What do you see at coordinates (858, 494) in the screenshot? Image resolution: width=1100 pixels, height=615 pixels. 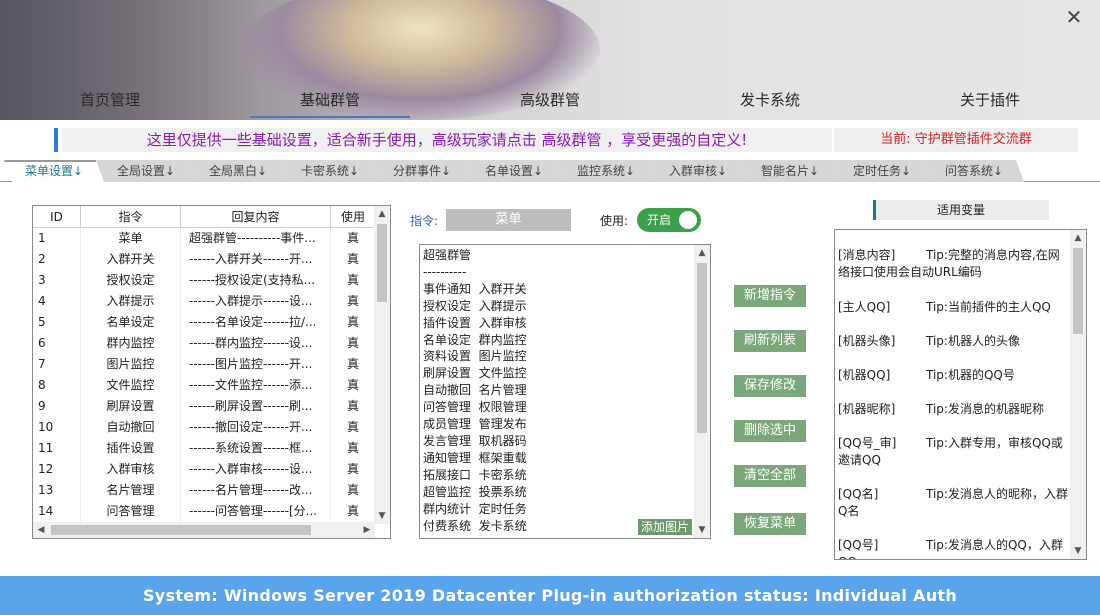 I see `variable-key: [QQ名]` at bounding box center [858, 494].